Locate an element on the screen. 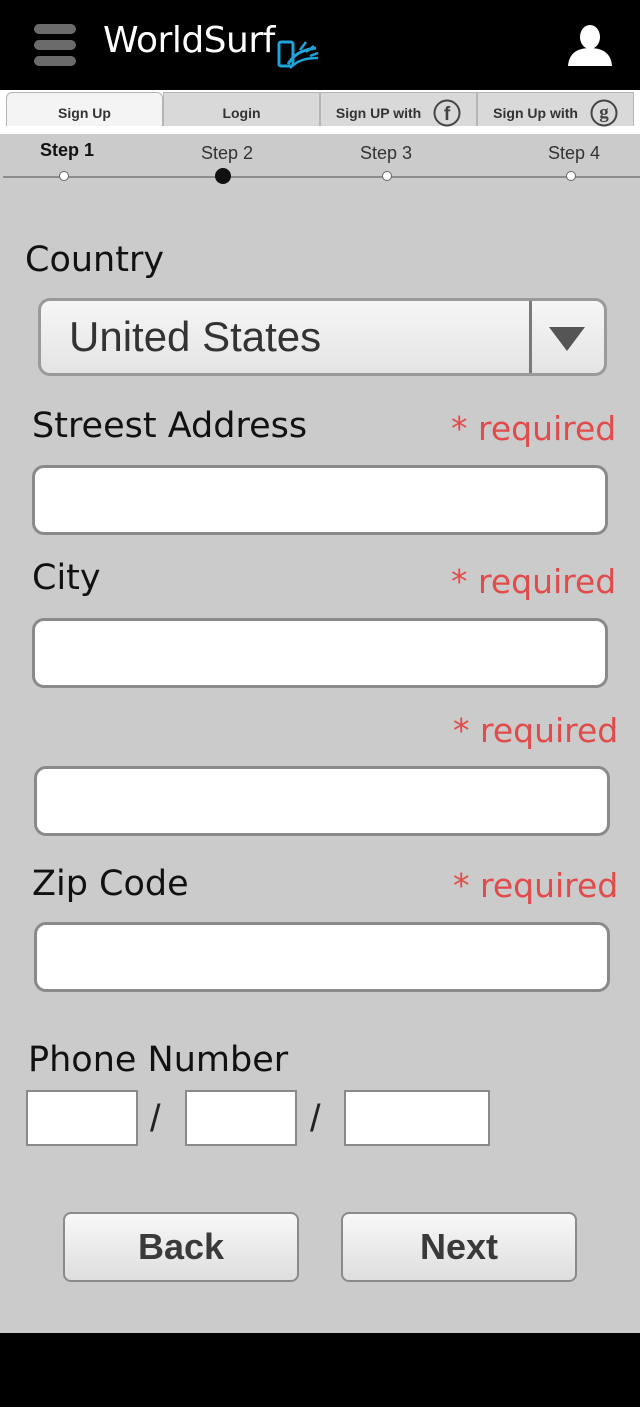  user-silhouette-icon is located at coordinates (590, 45).